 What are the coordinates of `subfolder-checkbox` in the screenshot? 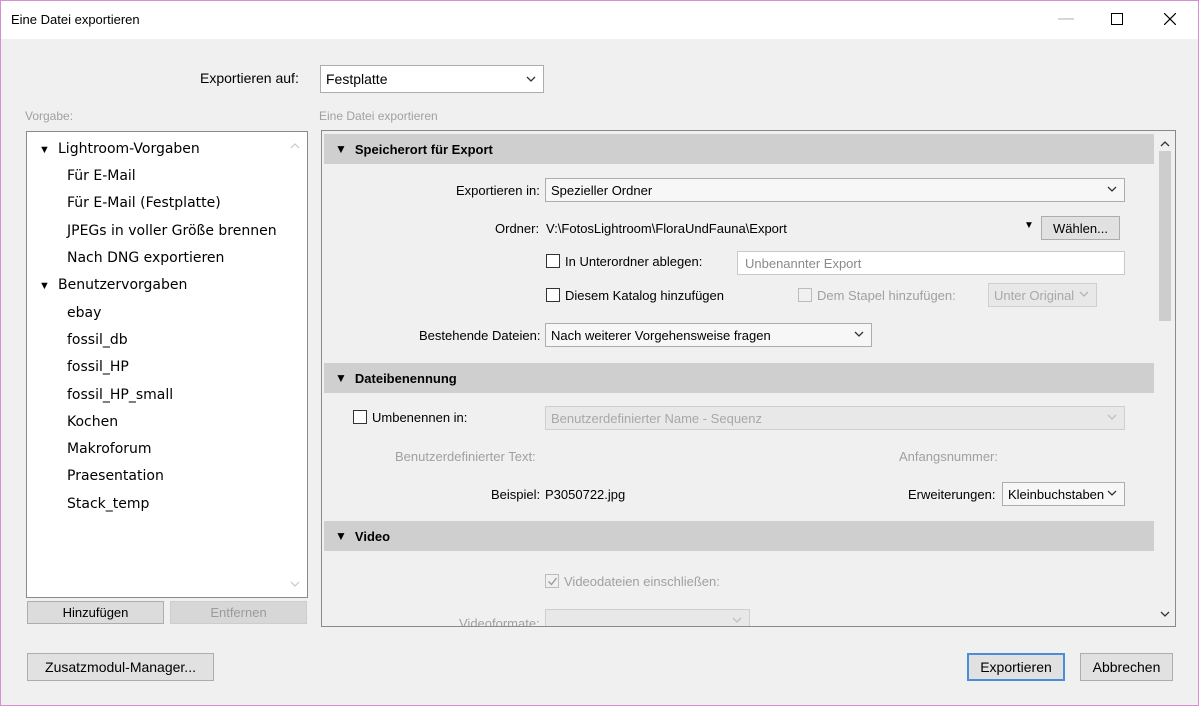 It's located at (553, 261).